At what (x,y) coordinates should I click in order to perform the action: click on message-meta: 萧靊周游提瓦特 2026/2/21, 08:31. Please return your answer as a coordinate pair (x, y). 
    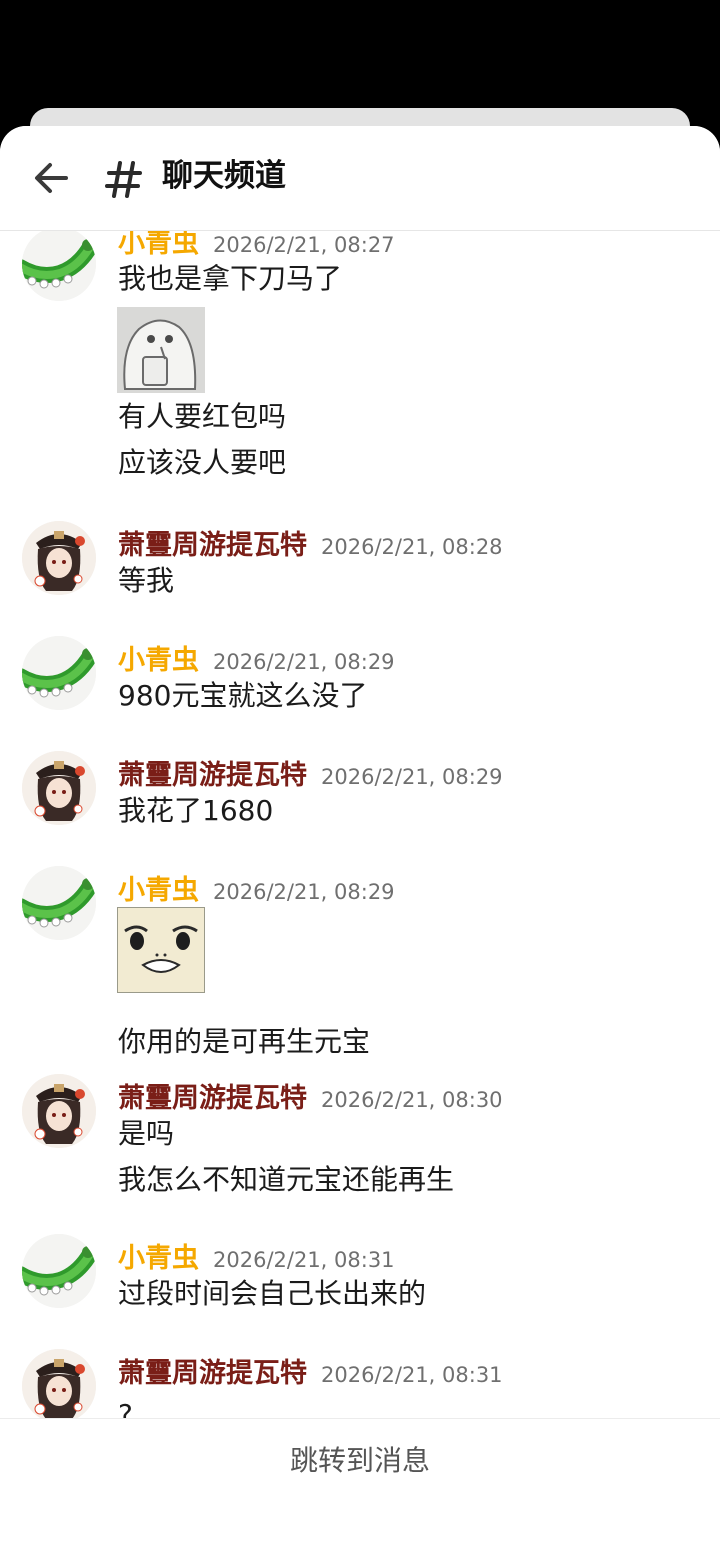
    Looking at the image, I should click on (310, 1370).